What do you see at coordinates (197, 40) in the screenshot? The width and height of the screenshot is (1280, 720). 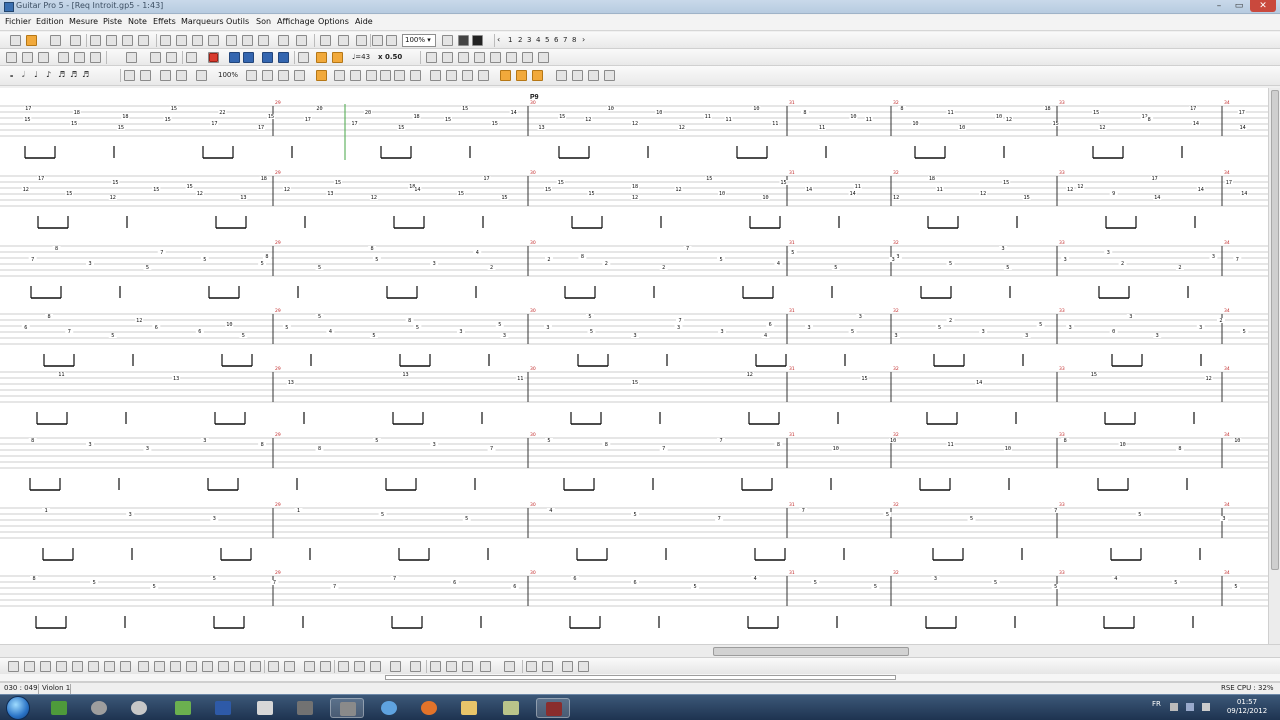 I see `tool-b-icon` at bounding box center [197, 40].